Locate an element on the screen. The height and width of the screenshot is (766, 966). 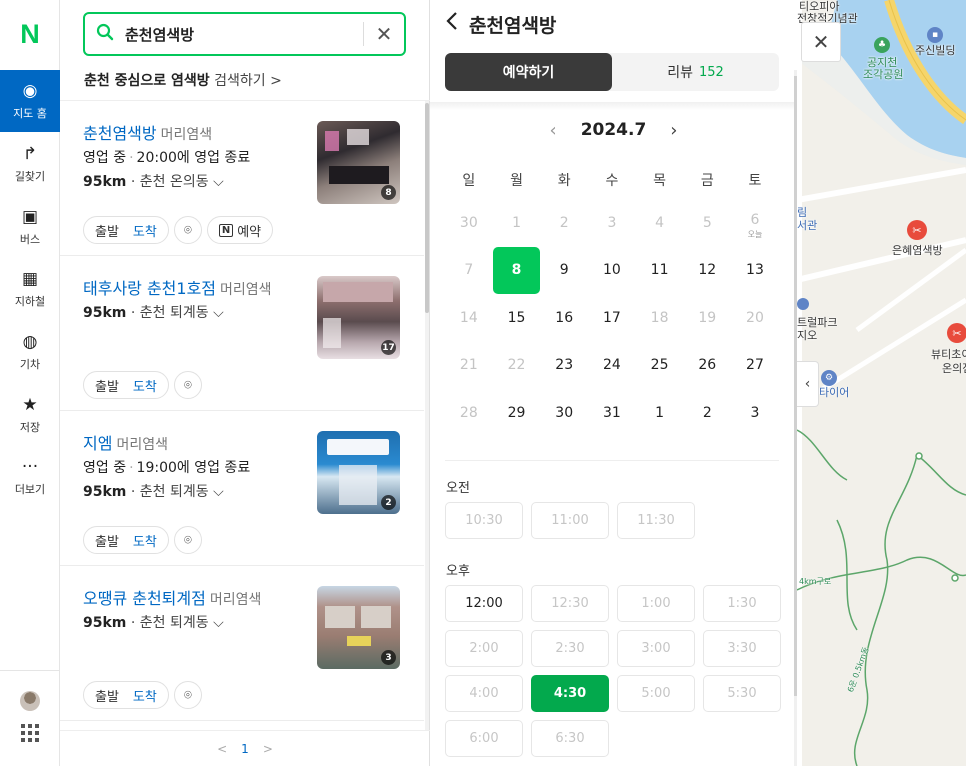
place-name: 지엠 is located at coordinates (97, 443).